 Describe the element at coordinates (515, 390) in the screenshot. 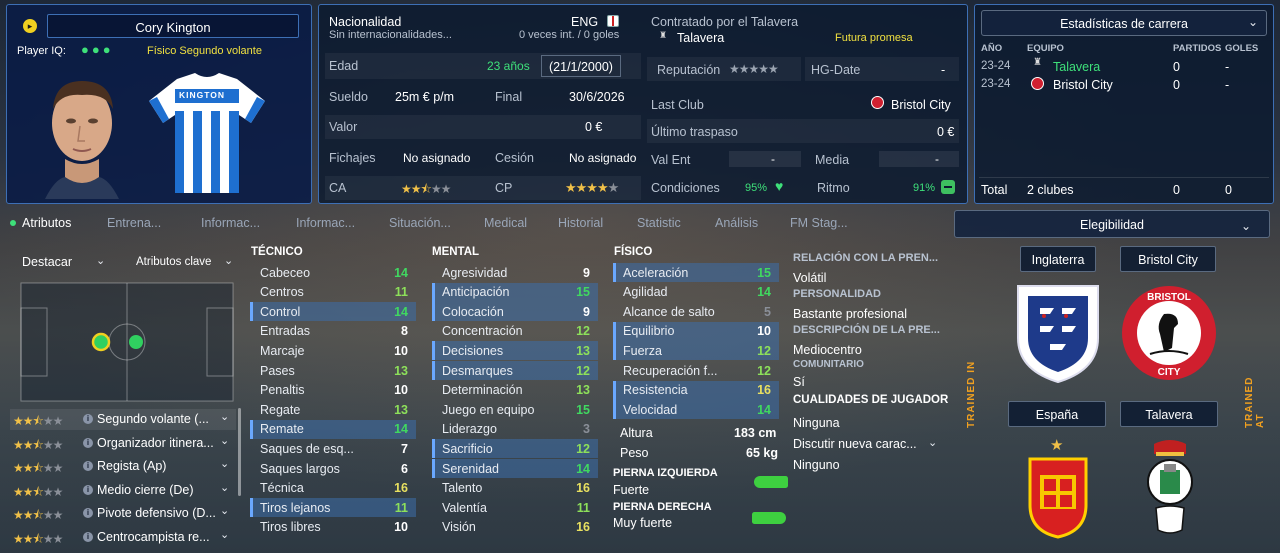

I see `mental-attr-row: Determinación 13` at that location.